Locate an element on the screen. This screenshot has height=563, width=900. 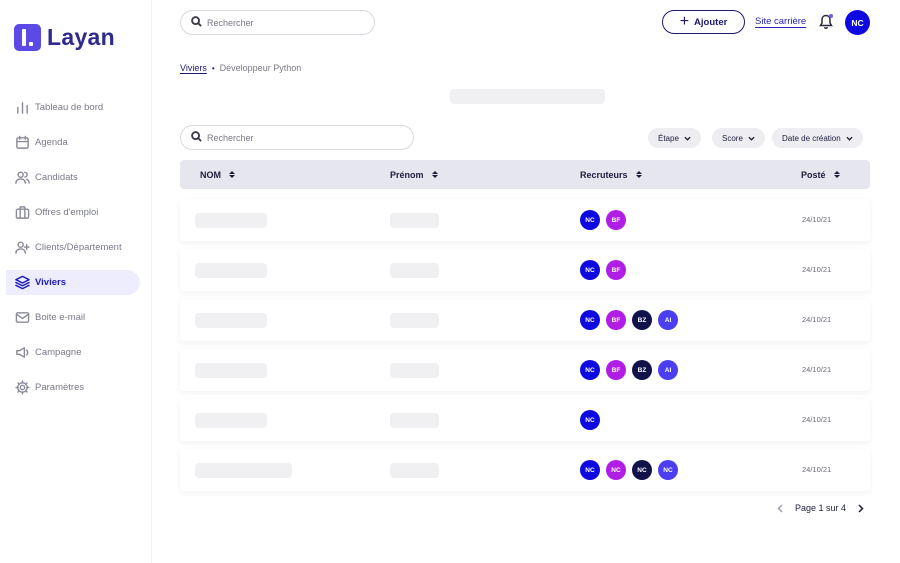
recruiter-avatars: NC NC NC NC is located at coordinates (632, 470).